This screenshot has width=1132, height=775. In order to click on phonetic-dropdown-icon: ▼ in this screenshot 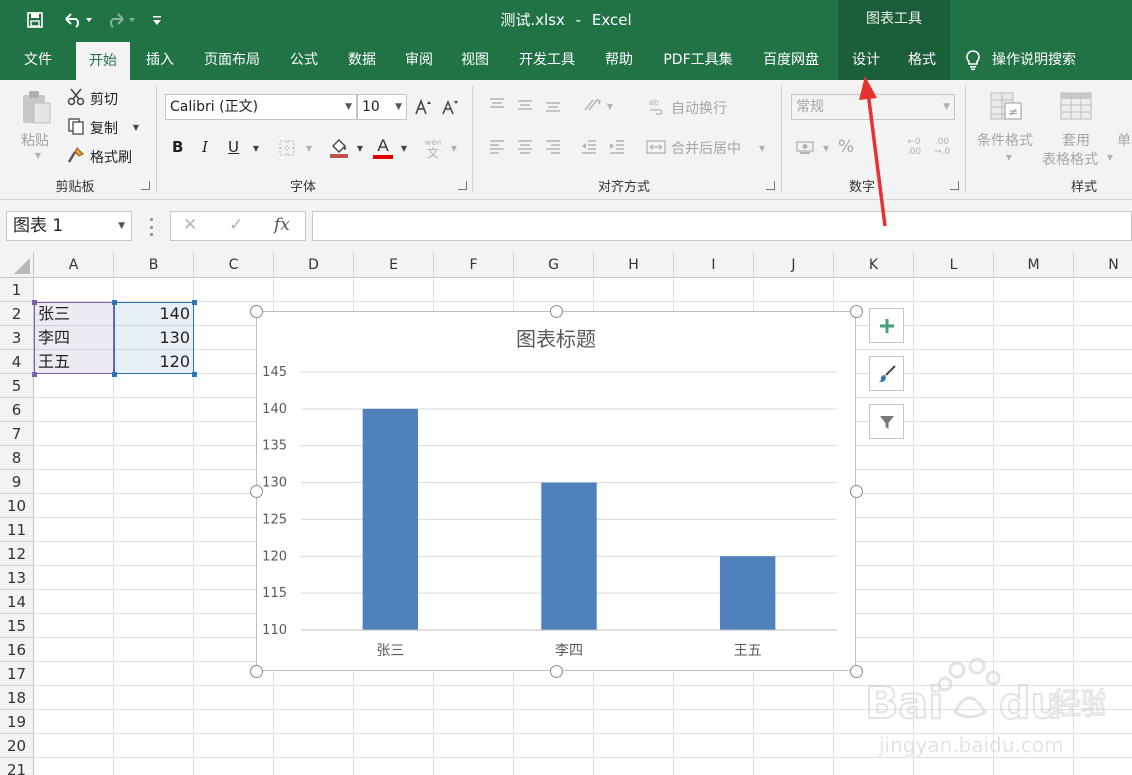, I will do `click(454, 148)`.